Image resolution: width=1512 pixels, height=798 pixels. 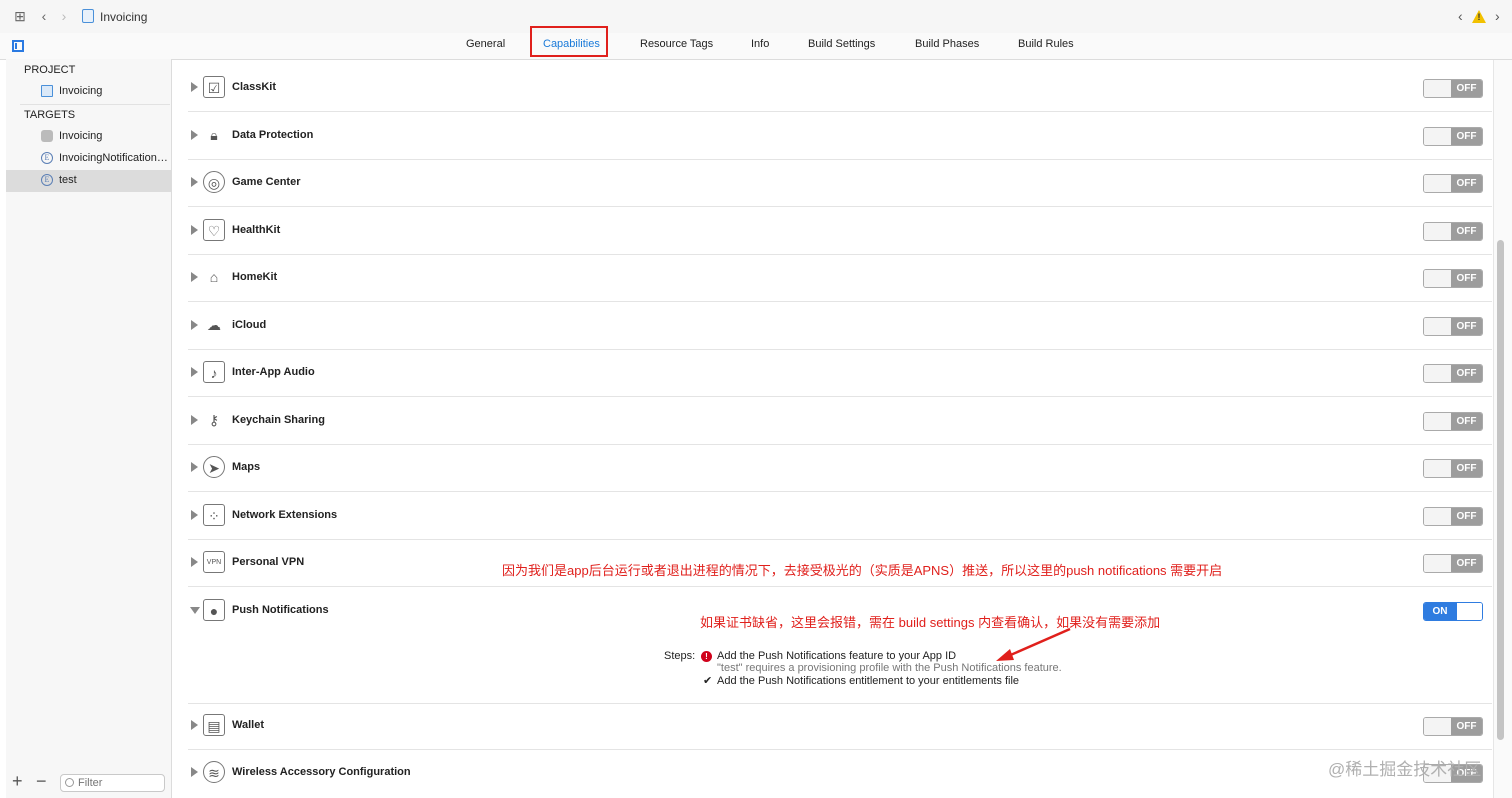 I want to click on breadcrumb-label: Invoicing, so click(x=123, y=17).